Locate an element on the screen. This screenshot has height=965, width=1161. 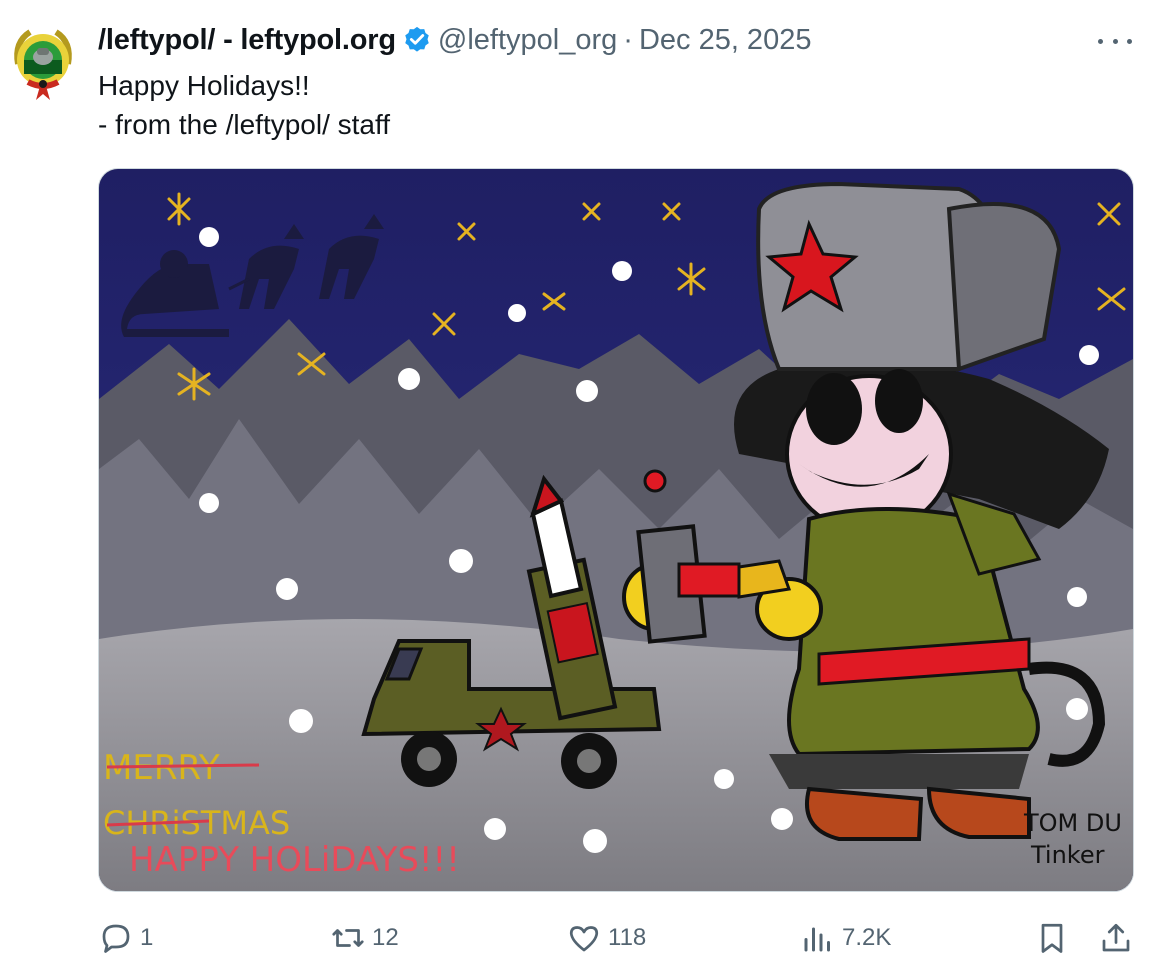
repost-button: 12 is located at coordinates (364, 938).